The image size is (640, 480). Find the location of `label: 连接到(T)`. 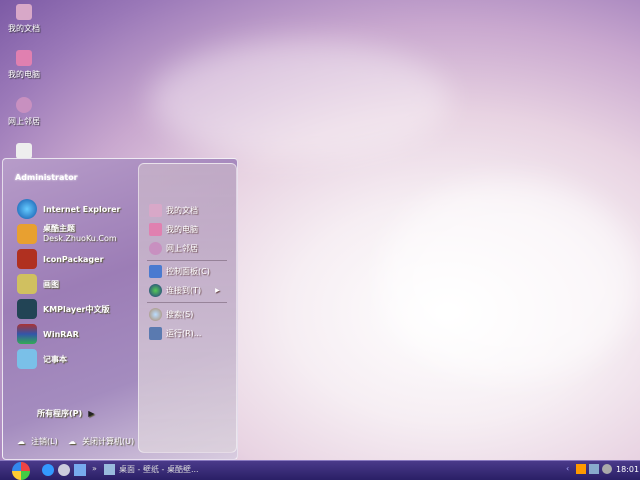

label: 连接到(T) is located at coordinates (184, 290).